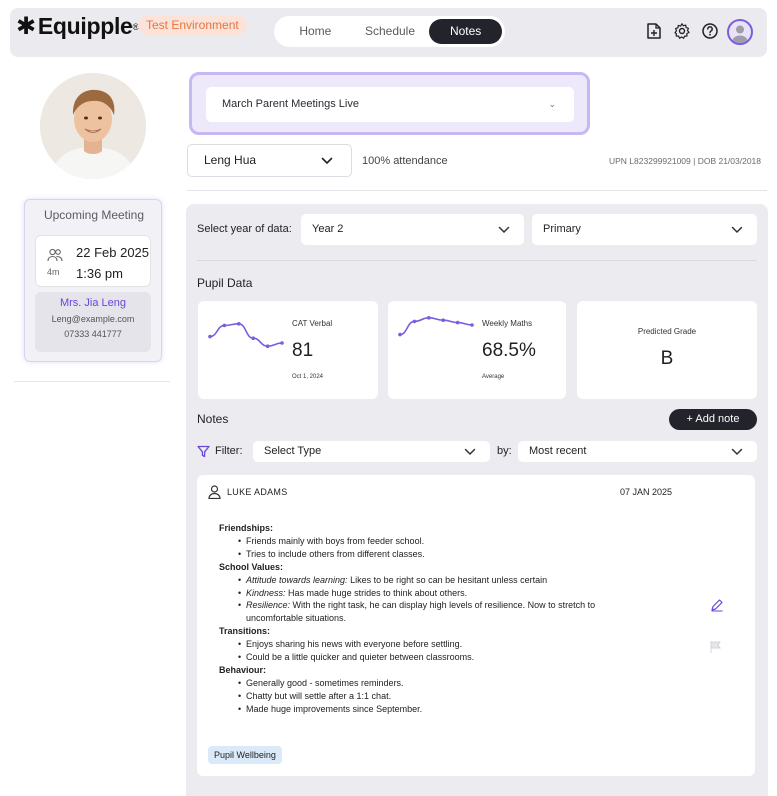 The height and width of the screenshot is (796, 777). Describe the element at coordinates (225, 283) in the screenshot. I see `pupil-data-title: Pupil Data` at that location.